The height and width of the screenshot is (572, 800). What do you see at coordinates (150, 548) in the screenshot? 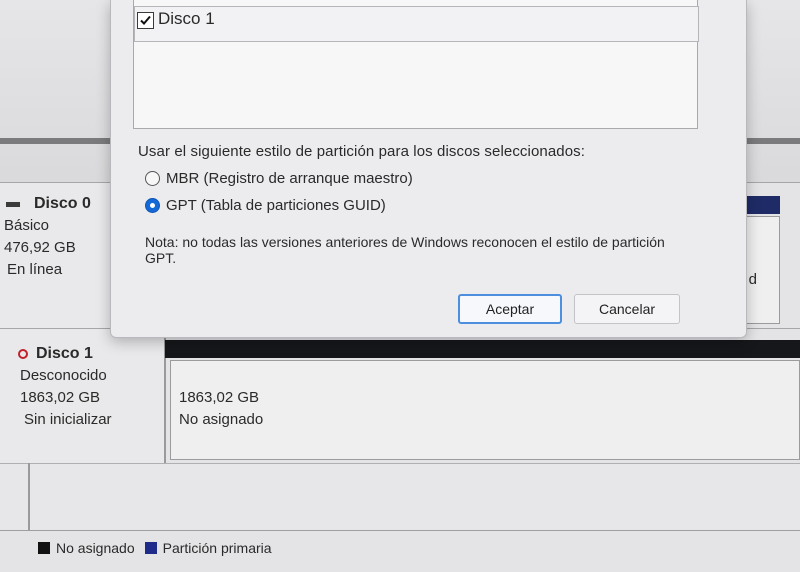
I see `legend-swatch-primary` at bounding box center [150, 548].